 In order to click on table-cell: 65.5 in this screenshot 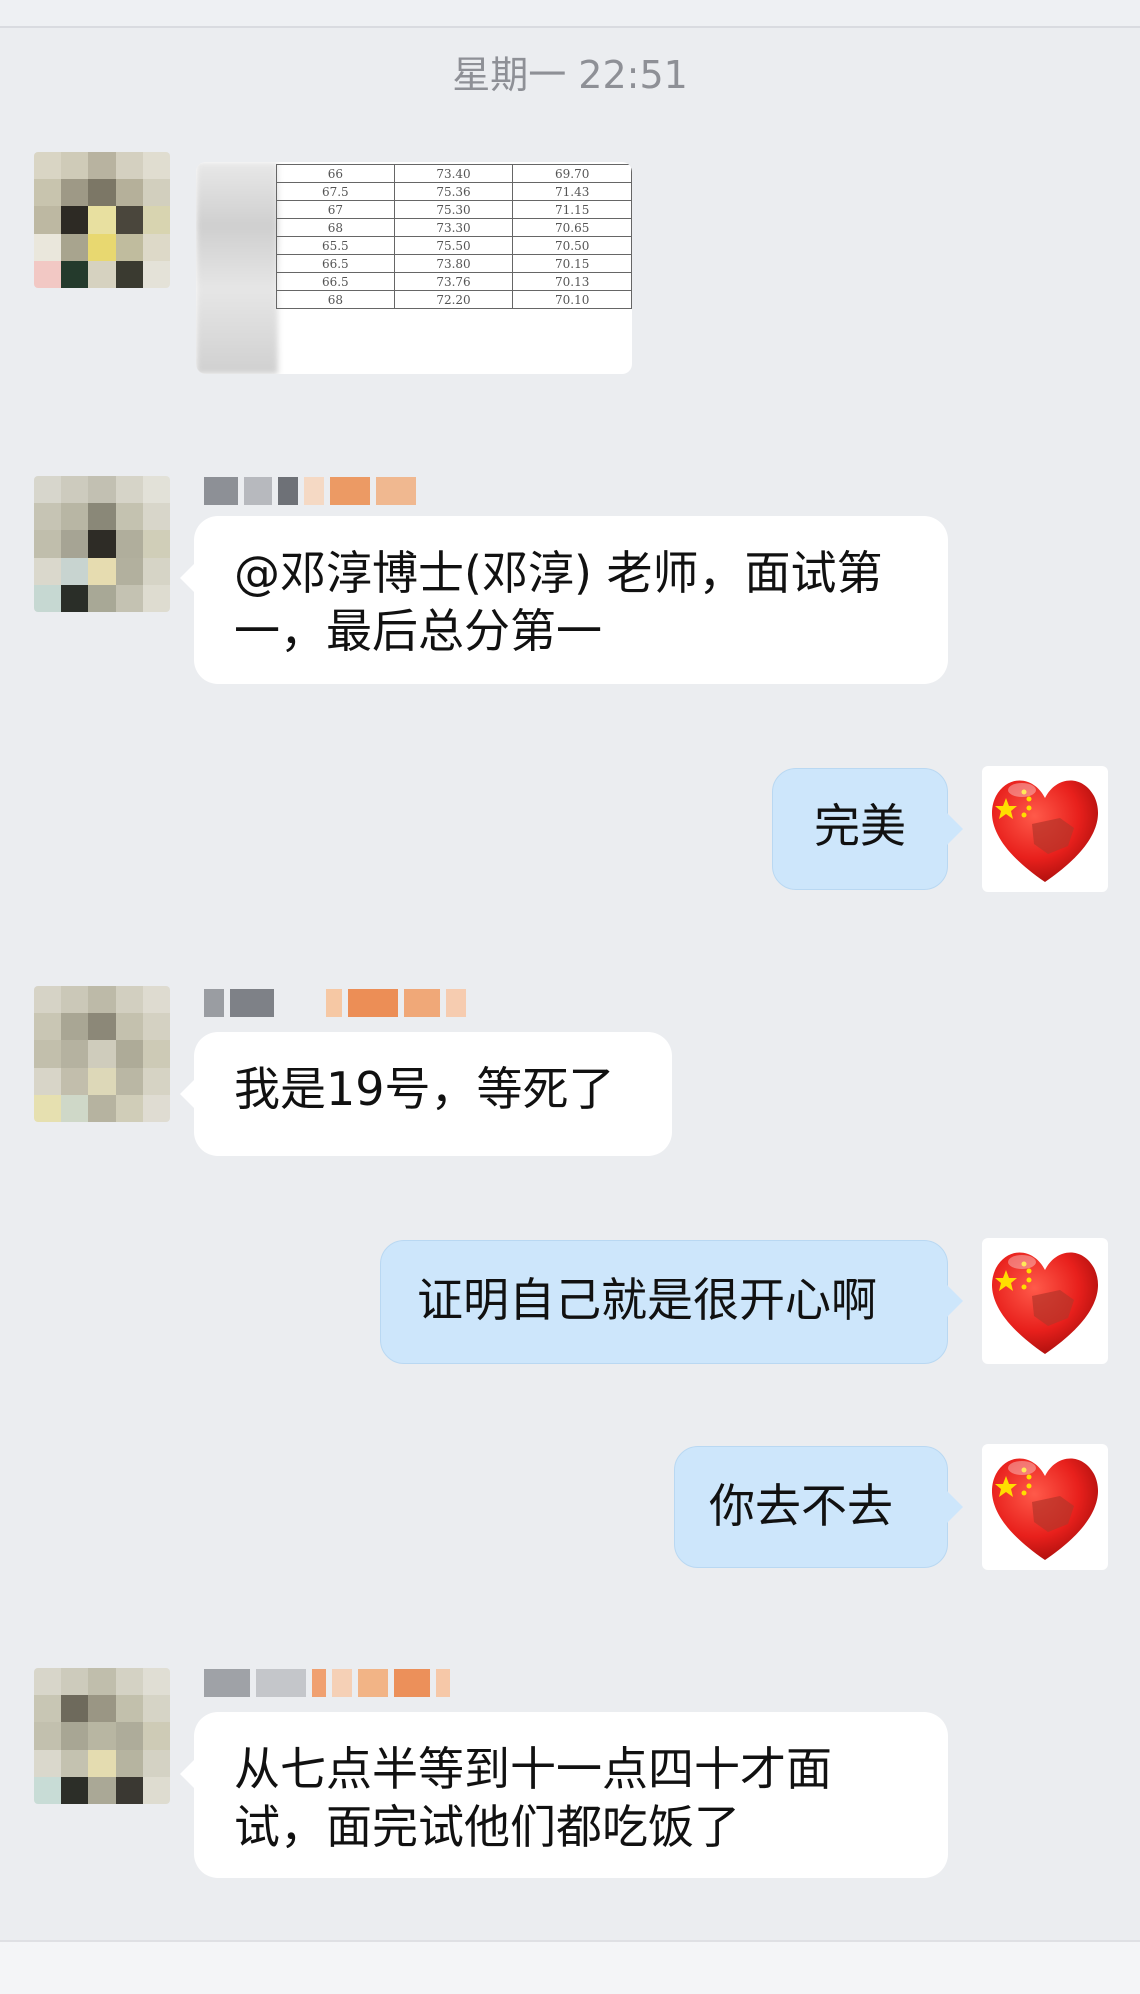, I will do `click(335, 245)`.